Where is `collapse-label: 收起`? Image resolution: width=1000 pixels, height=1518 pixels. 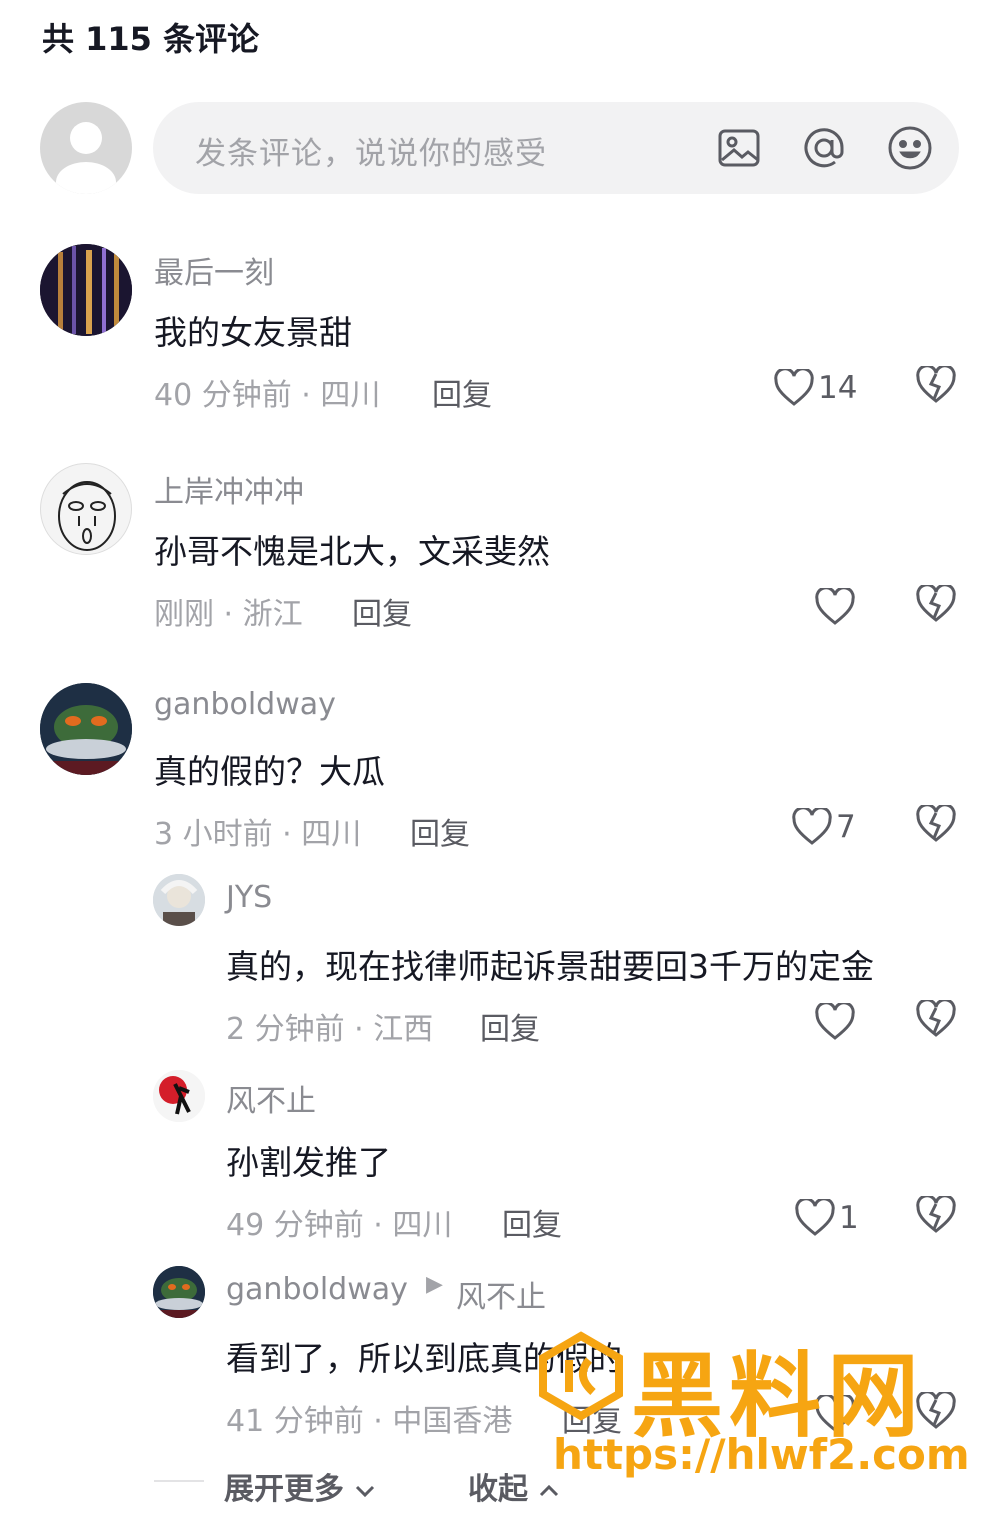
collapse-label: 收起 is located at coordinates (498, 1489).